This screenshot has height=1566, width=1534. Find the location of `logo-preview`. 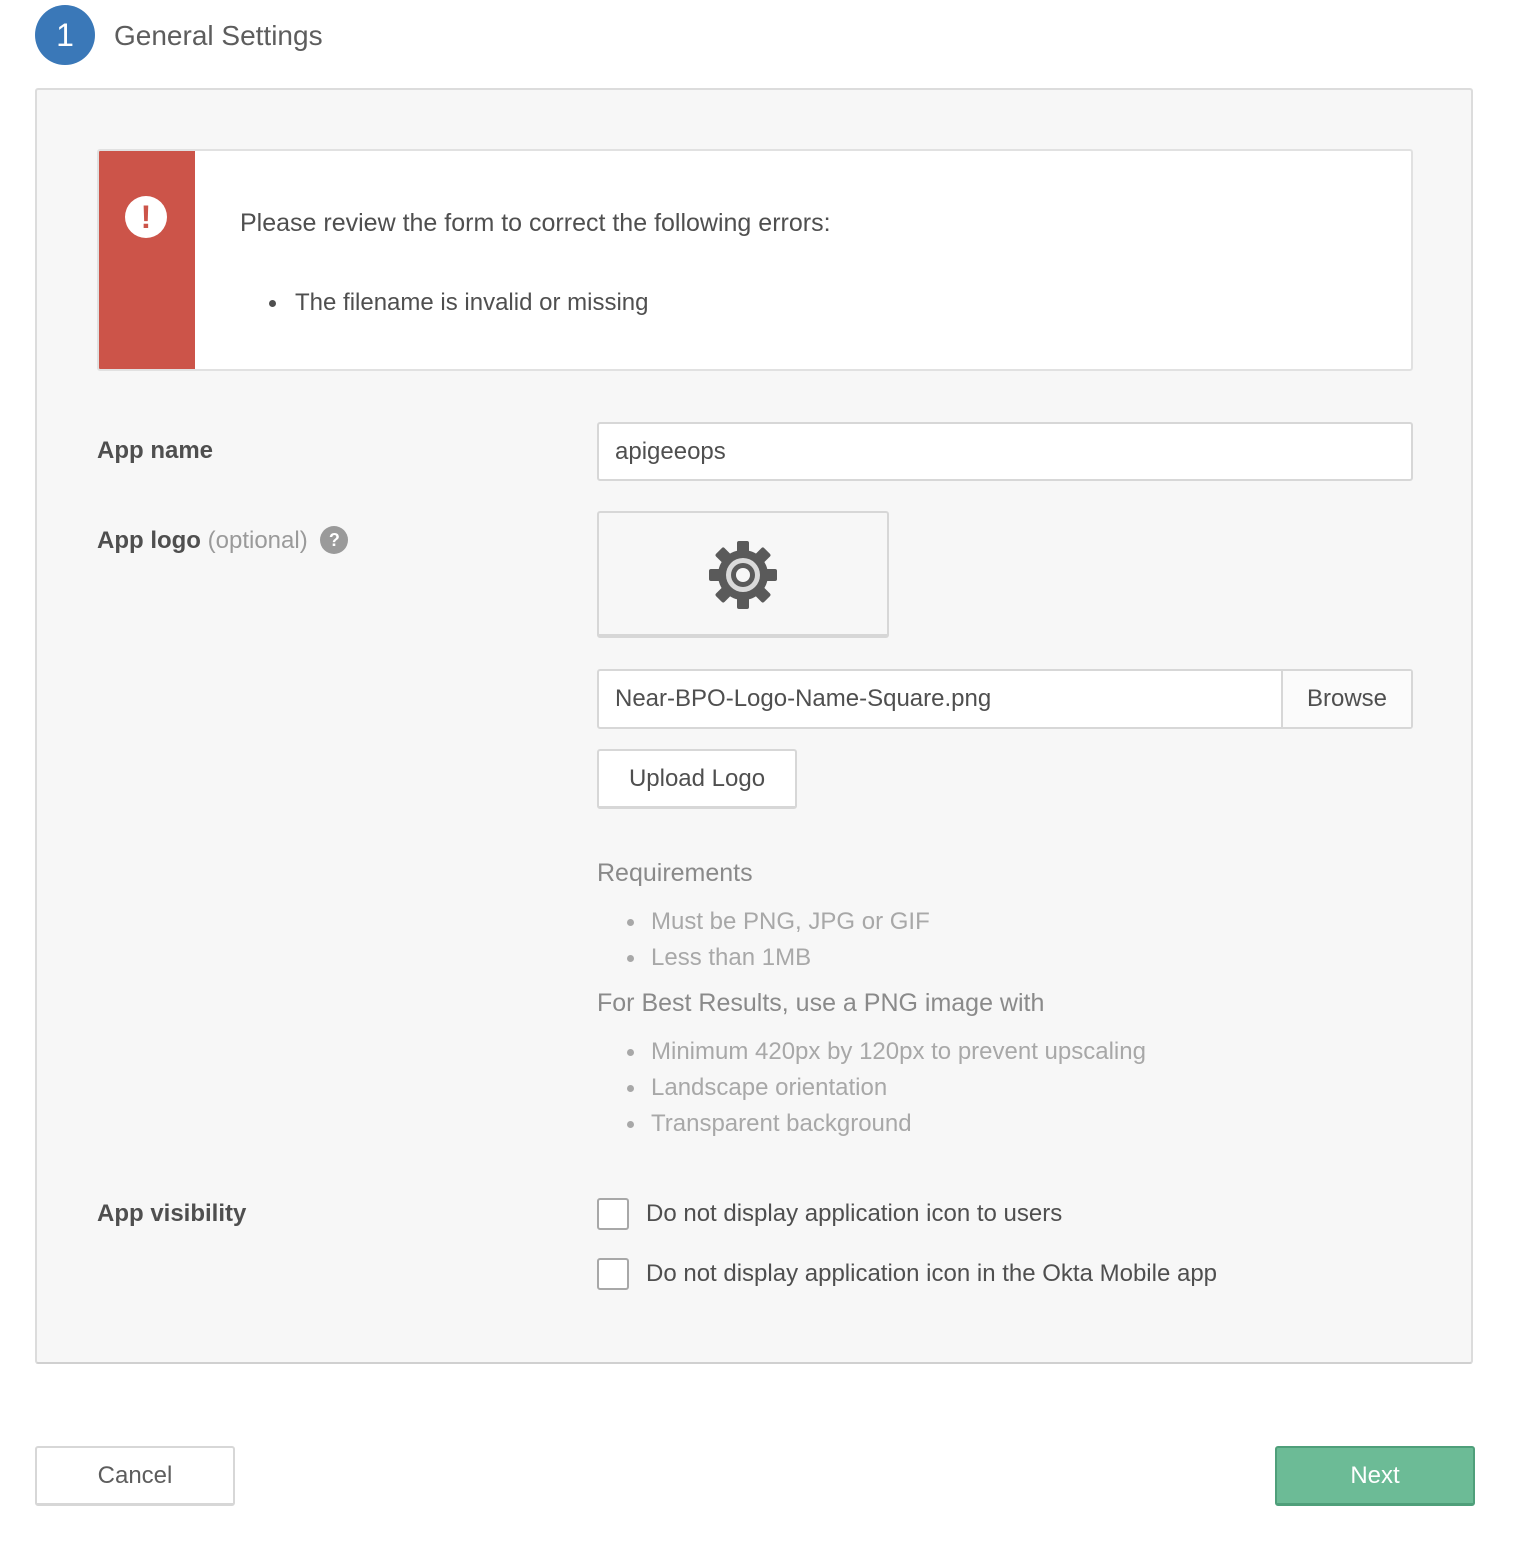

logo-preview is located at coordinates (743, 574).